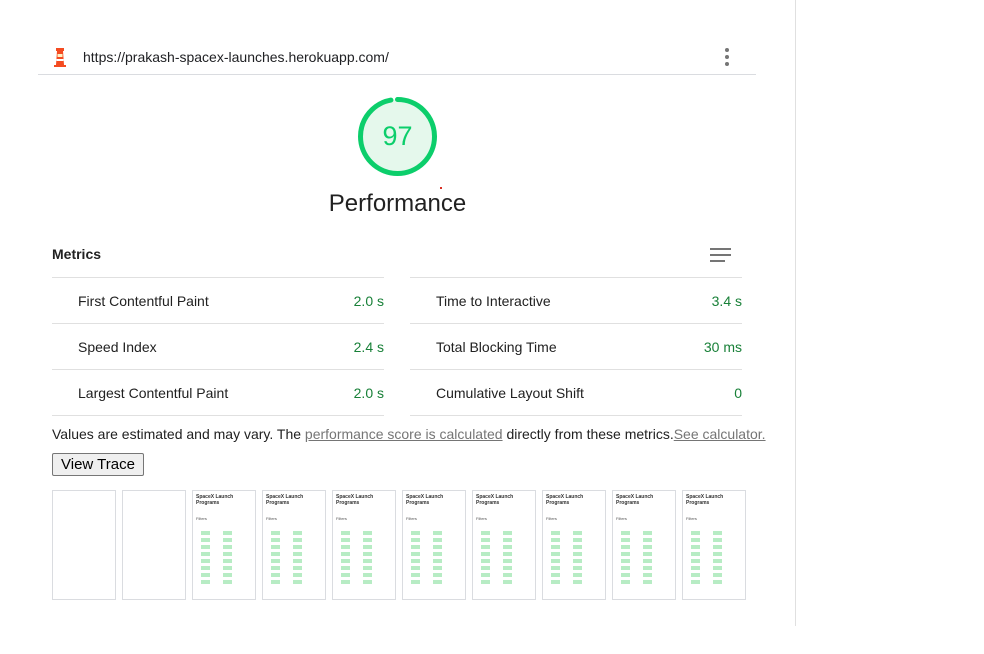  What do you see at coordinates (720, 434) in the screenshot?
I see `see-calculator-link: See calculator.` at bounding box center [720, 434].